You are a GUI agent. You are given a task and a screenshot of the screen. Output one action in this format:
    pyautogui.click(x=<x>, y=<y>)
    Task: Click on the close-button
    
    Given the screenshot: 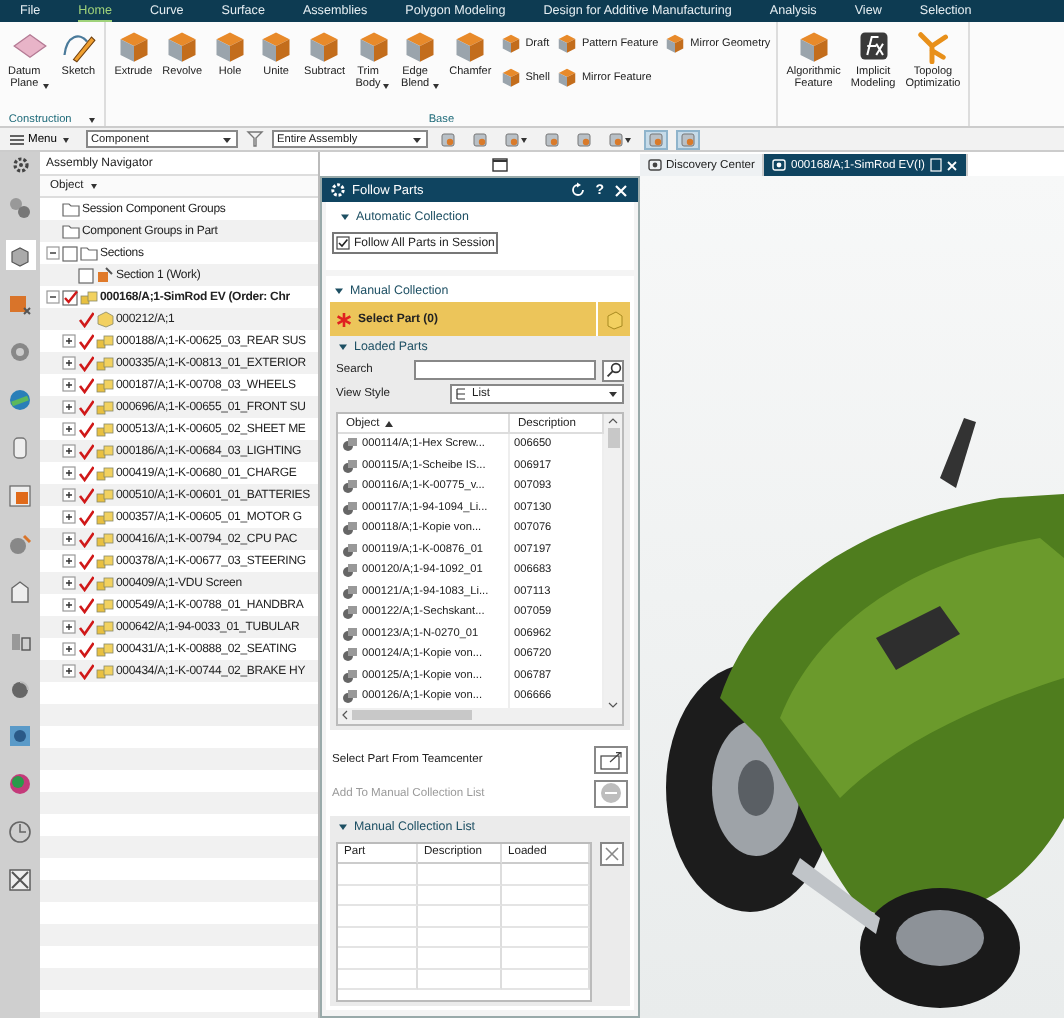 What is the action you would take?
    pyautogui.click(x=621, y=190)
    